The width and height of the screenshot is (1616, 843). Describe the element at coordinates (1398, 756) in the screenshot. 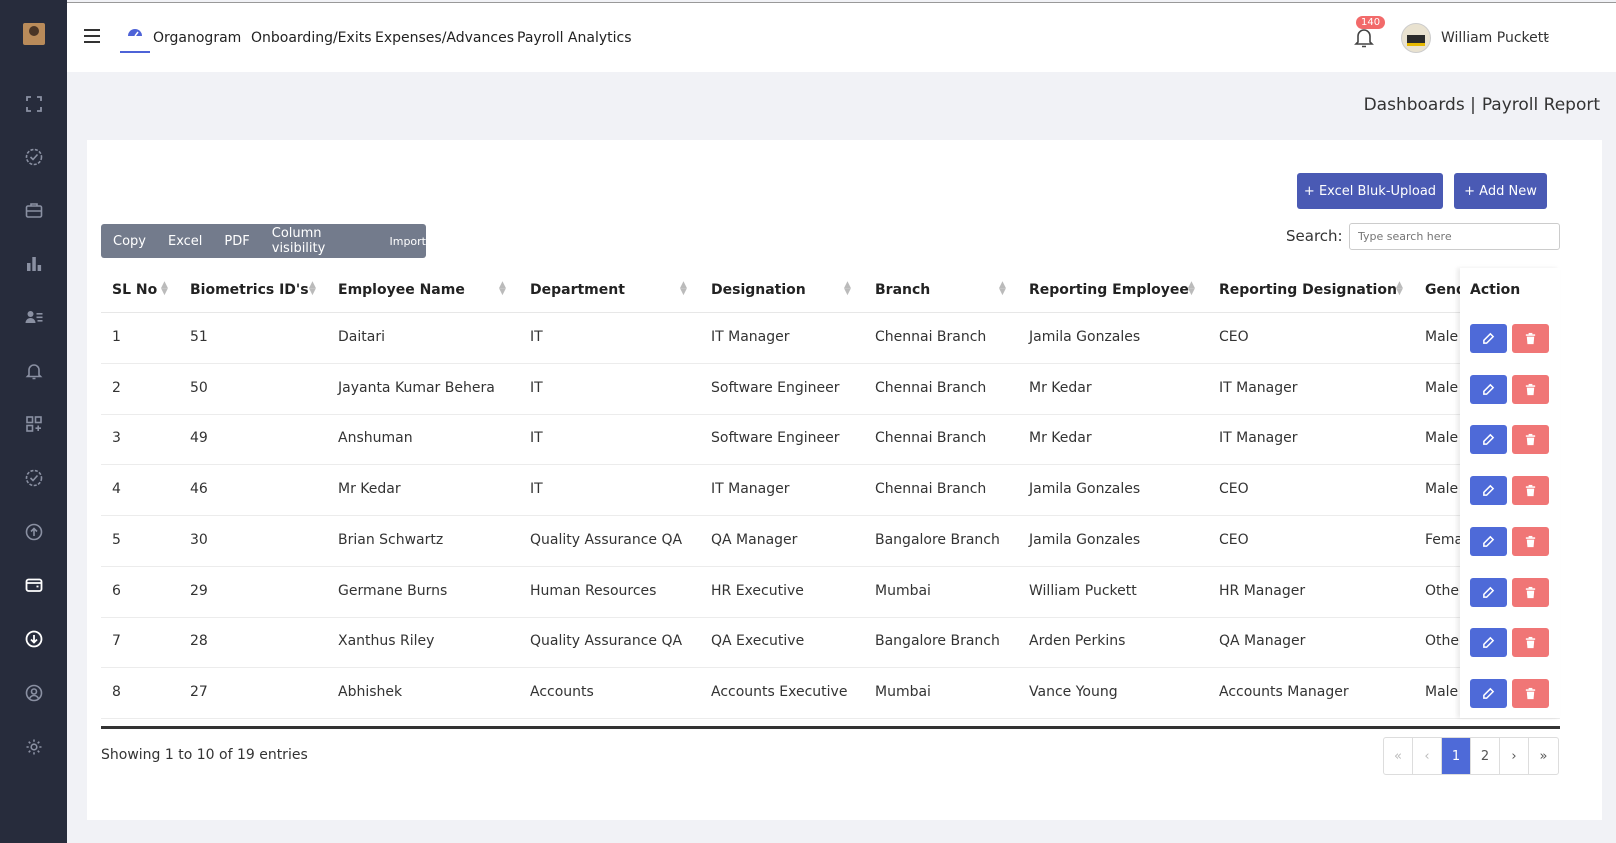

I see `first-page-button: «` at that location.